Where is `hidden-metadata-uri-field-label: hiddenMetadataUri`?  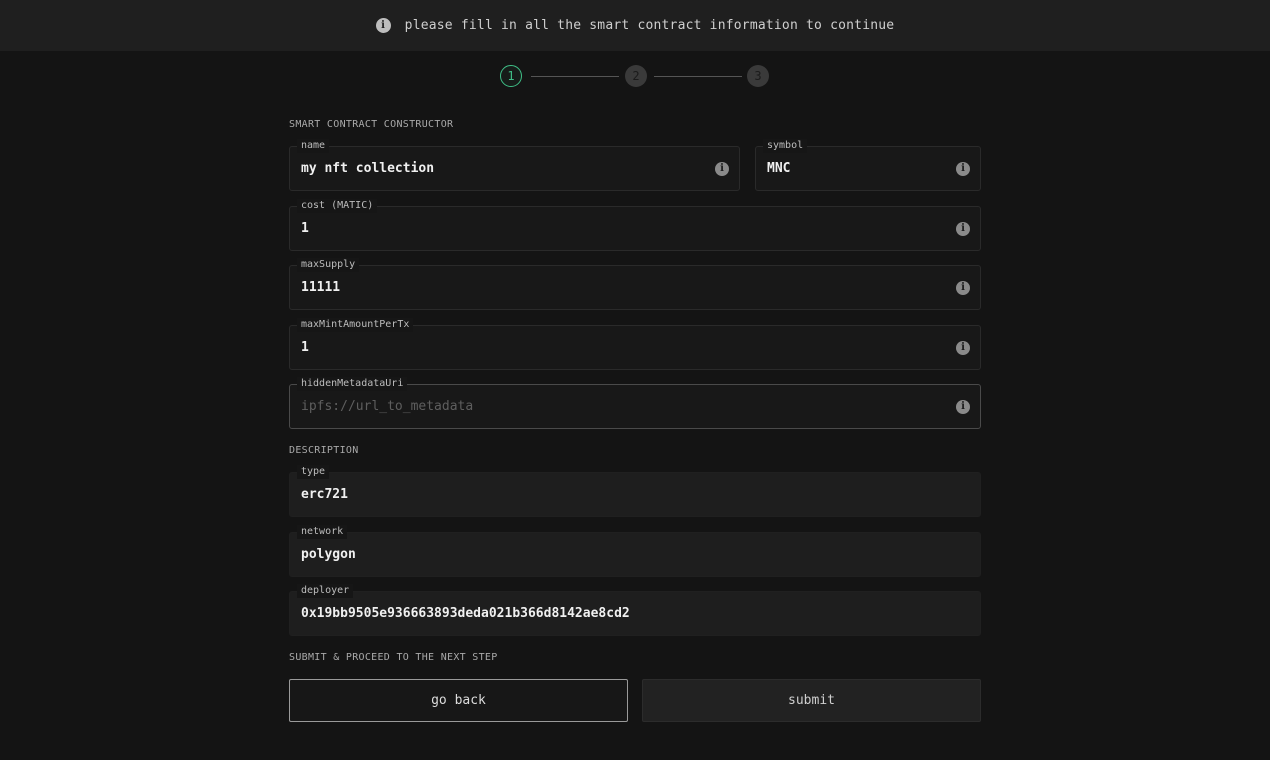 hidden-metadata-uri-field-label: hiddenMetadataUri is located at coordinates (352, 384).